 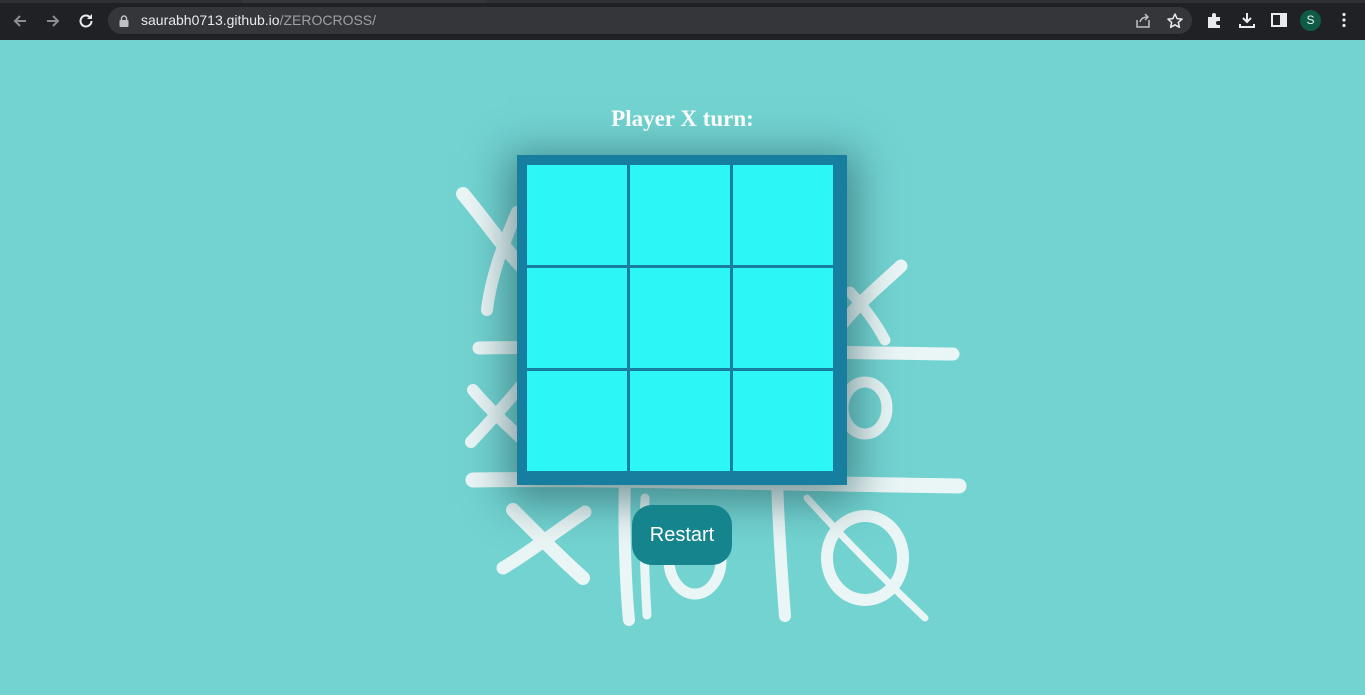 What do you see at coordinates (1215, 20) in the screenshot?
I see `extensions-icon` at bounding box center [1215, 20].